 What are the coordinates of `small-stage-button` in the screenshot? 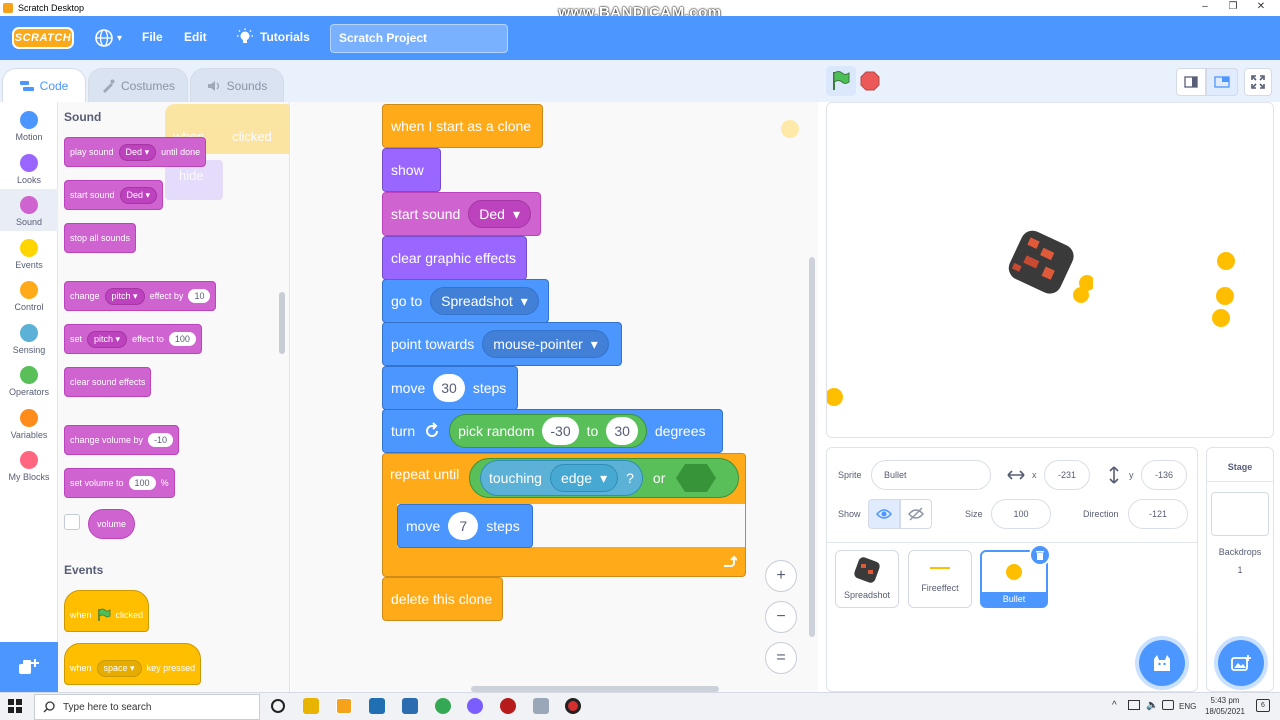 It's located at (1191, 82).